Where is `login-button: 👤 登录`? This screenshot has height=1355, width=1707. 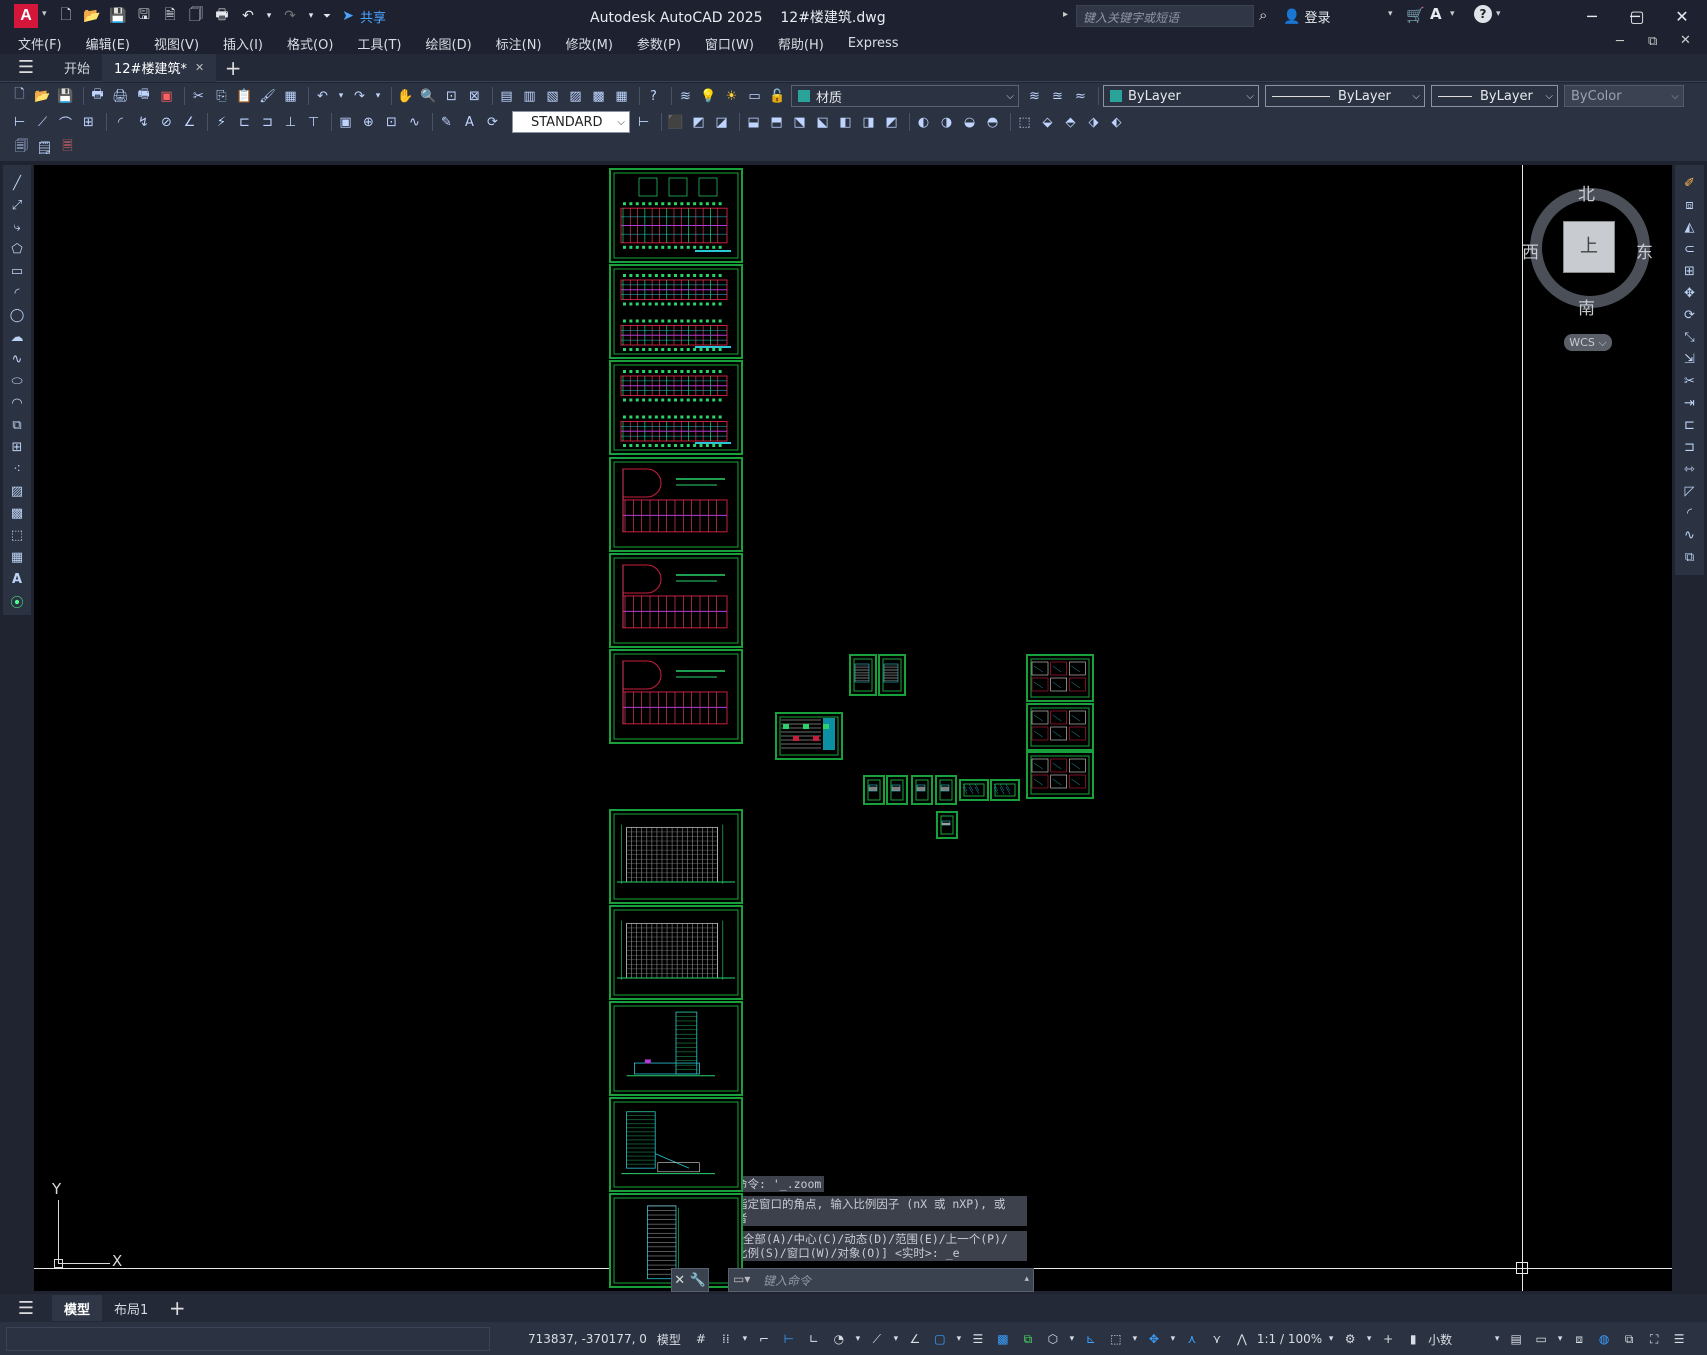
login-button: 👤 登录 is located at coordinates (1306, 17).